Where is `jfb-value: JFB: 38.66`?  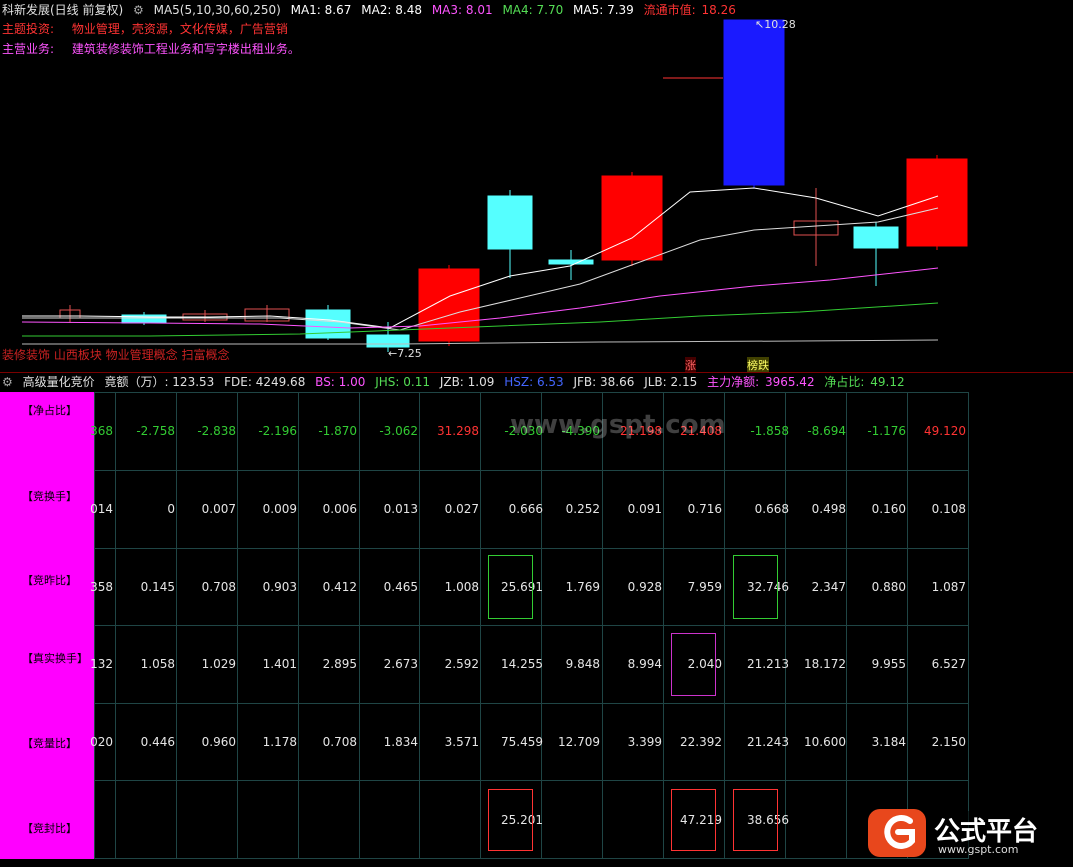 jfb-value: JFB: 38.66 is located at coordinates (604, 382).